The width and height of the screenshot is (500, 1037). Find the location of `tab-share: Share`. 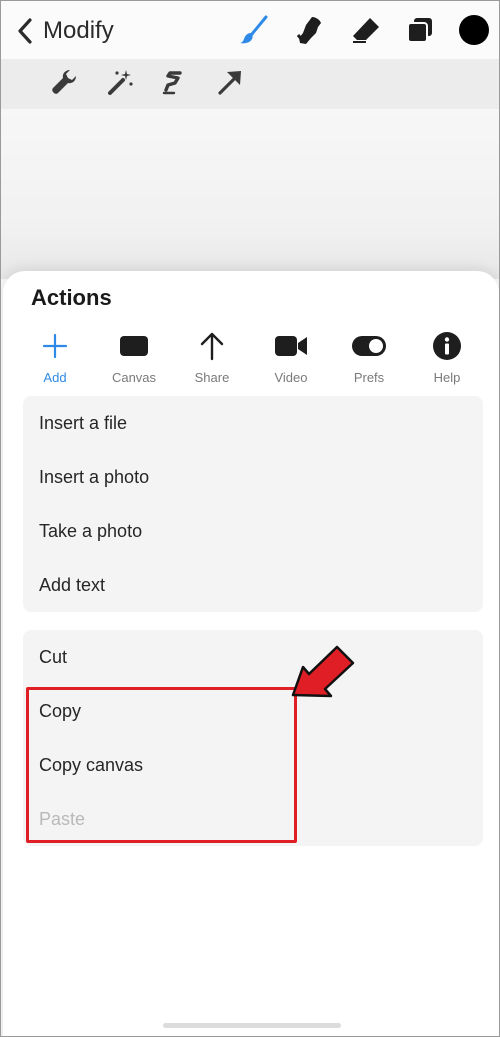

tab-share: Share is located at coordinates (212, 359).